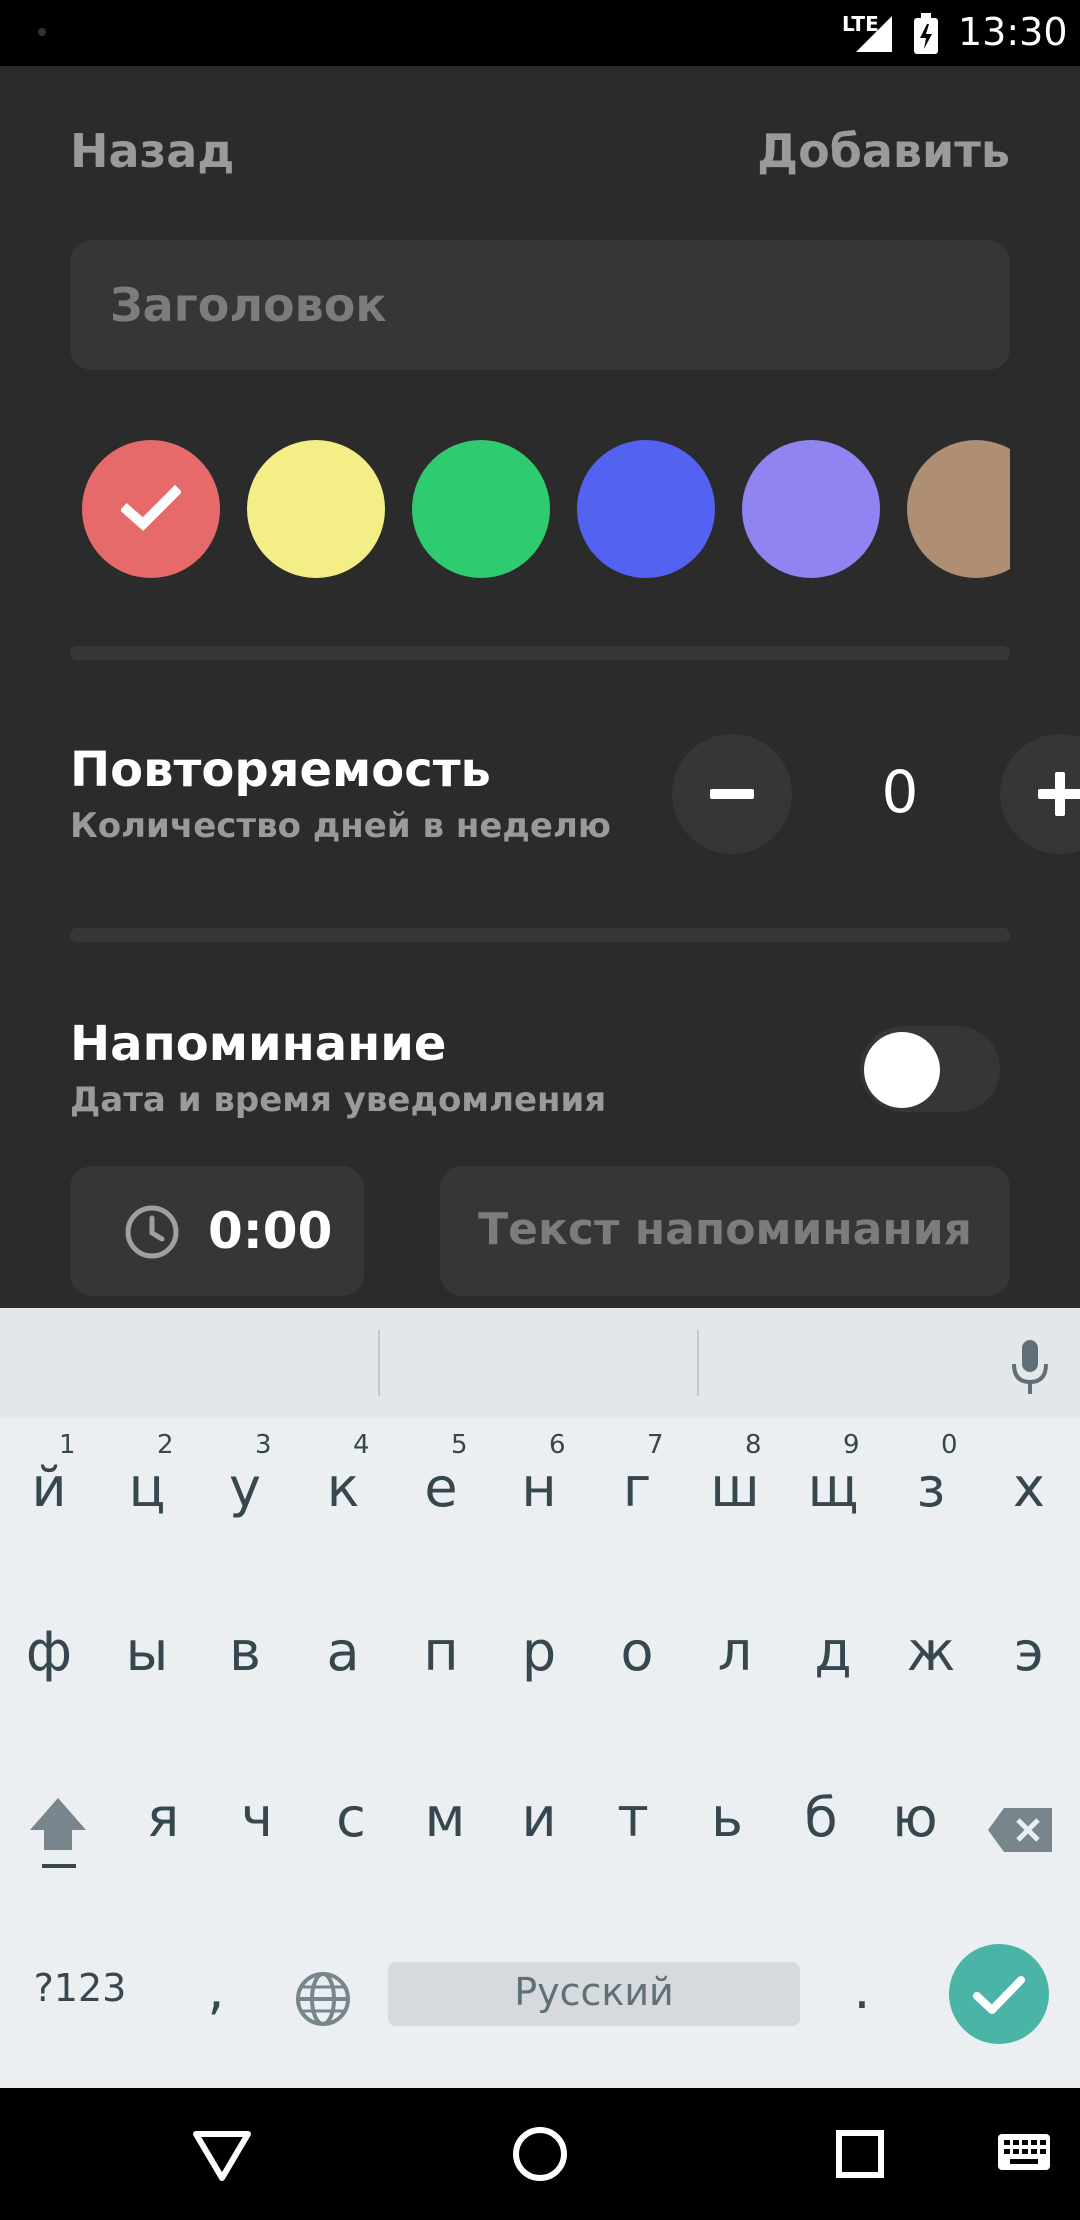 The image size is (1080, 2220). What do you see at coordinates (343, 1487) in the screenshot?
I see `key: к` at bounding box center [343, 1487].